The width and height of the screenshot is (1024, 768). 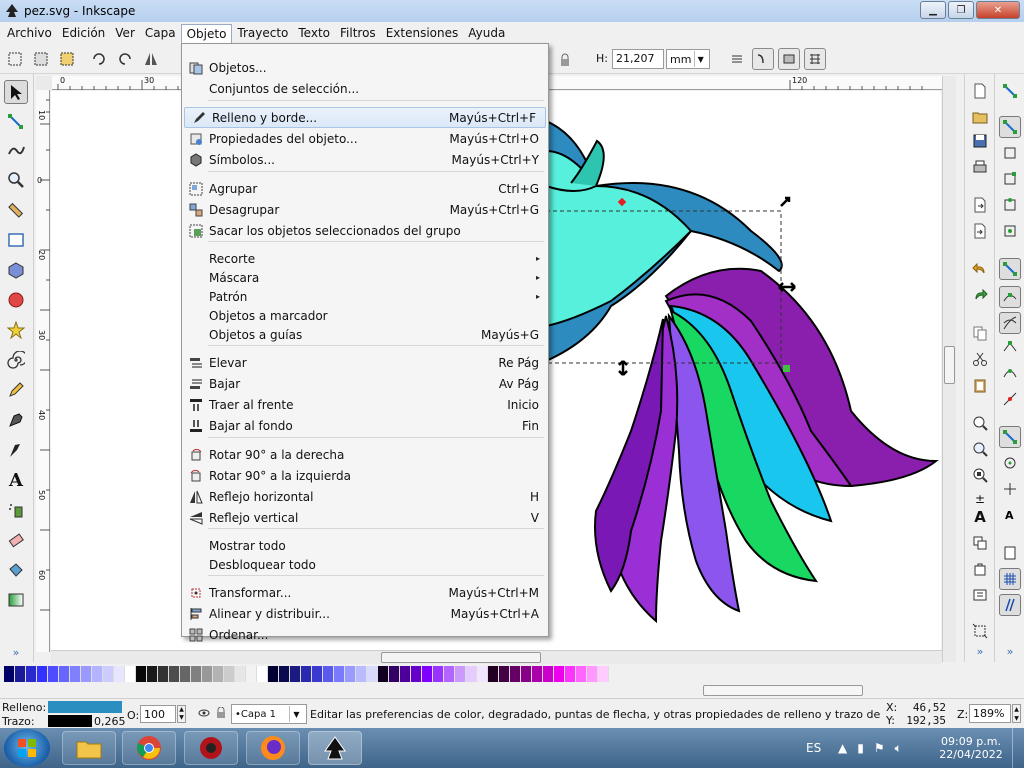 What do you see at coordinates (980, 91) in the screenshot?
I see `new-document-icon` at bounding box center [980, 91].